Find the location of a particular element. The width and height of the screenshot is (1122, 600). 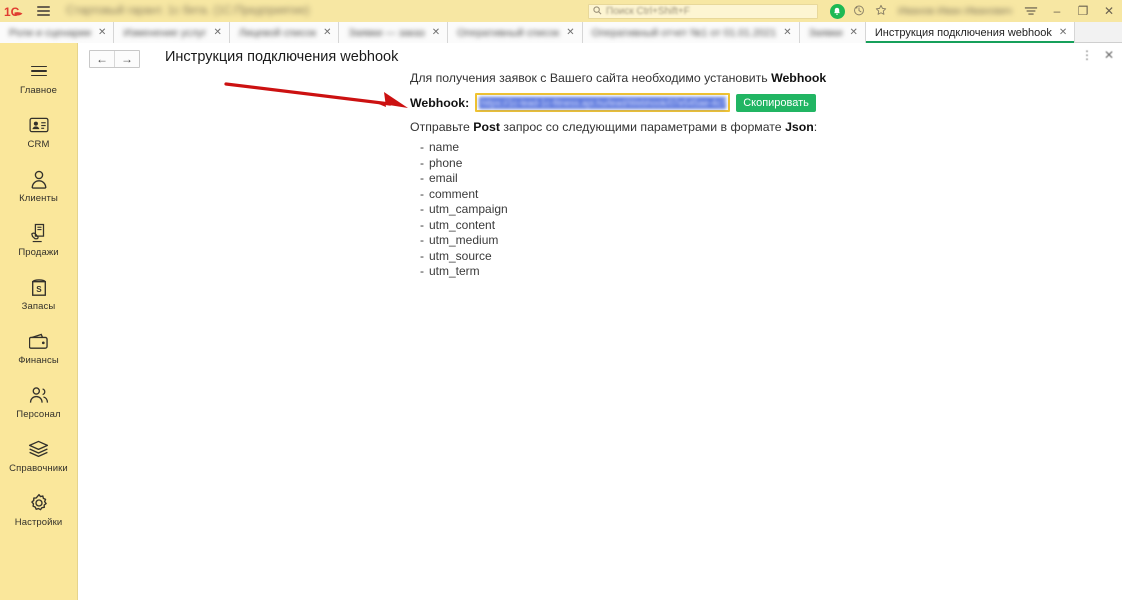

favorites-button is located at coordinates (881, 11).